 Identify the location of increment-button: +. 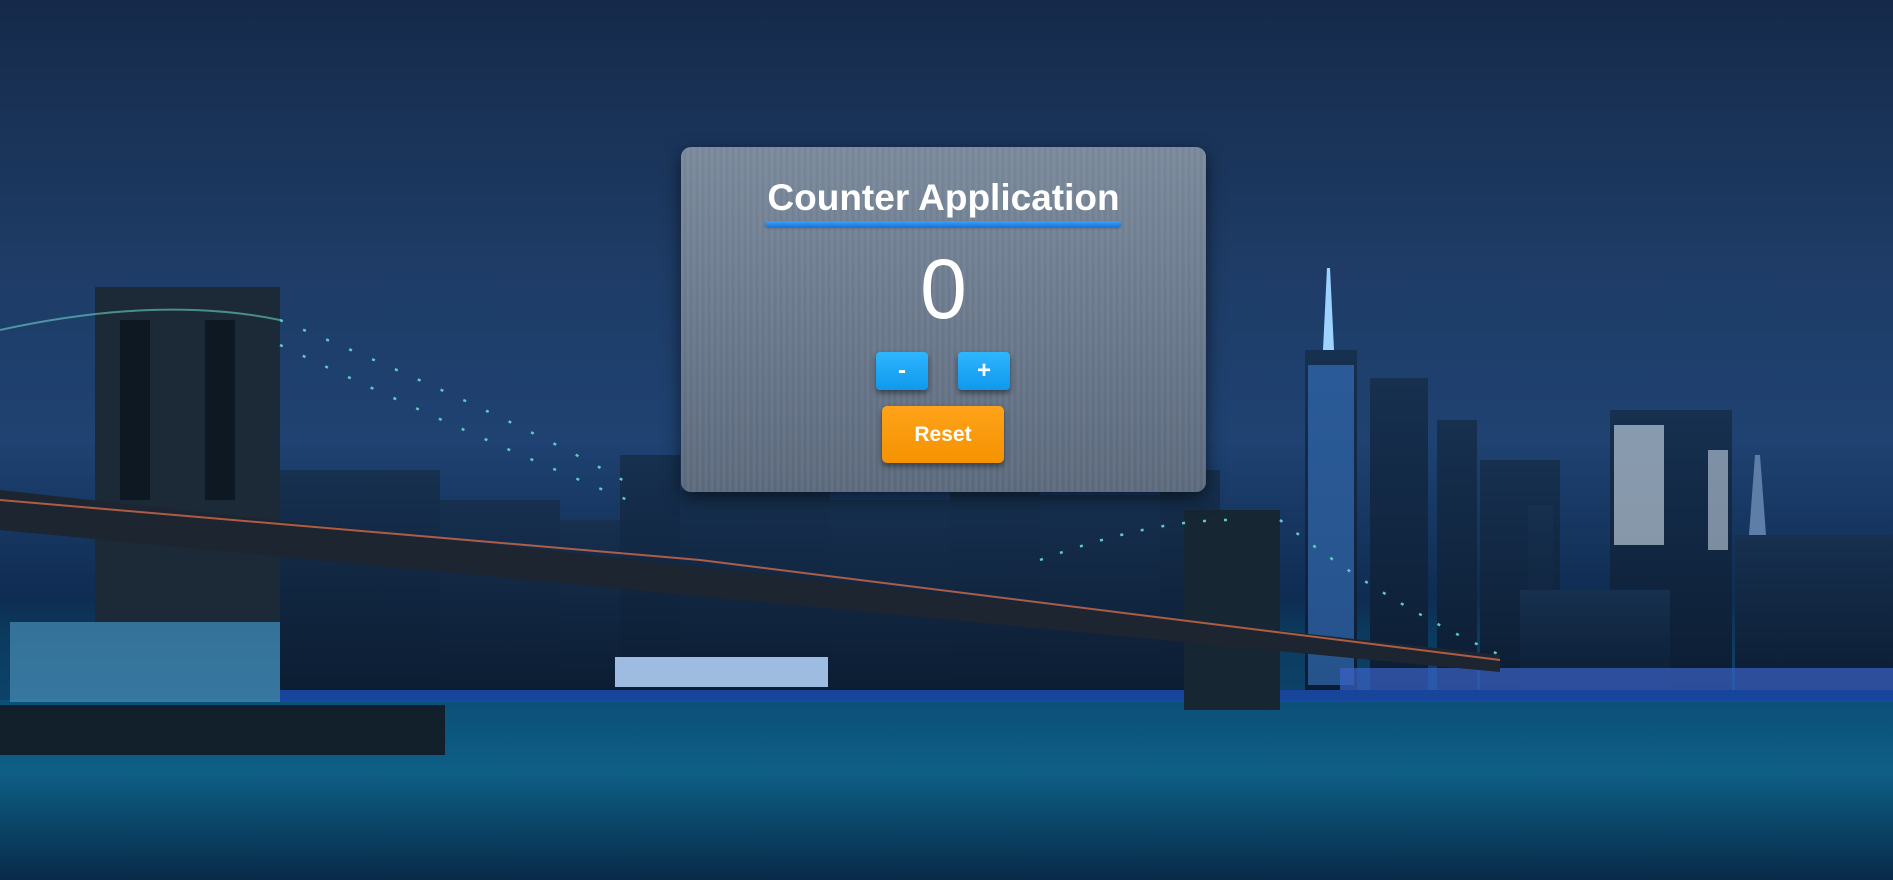
(984, 371).